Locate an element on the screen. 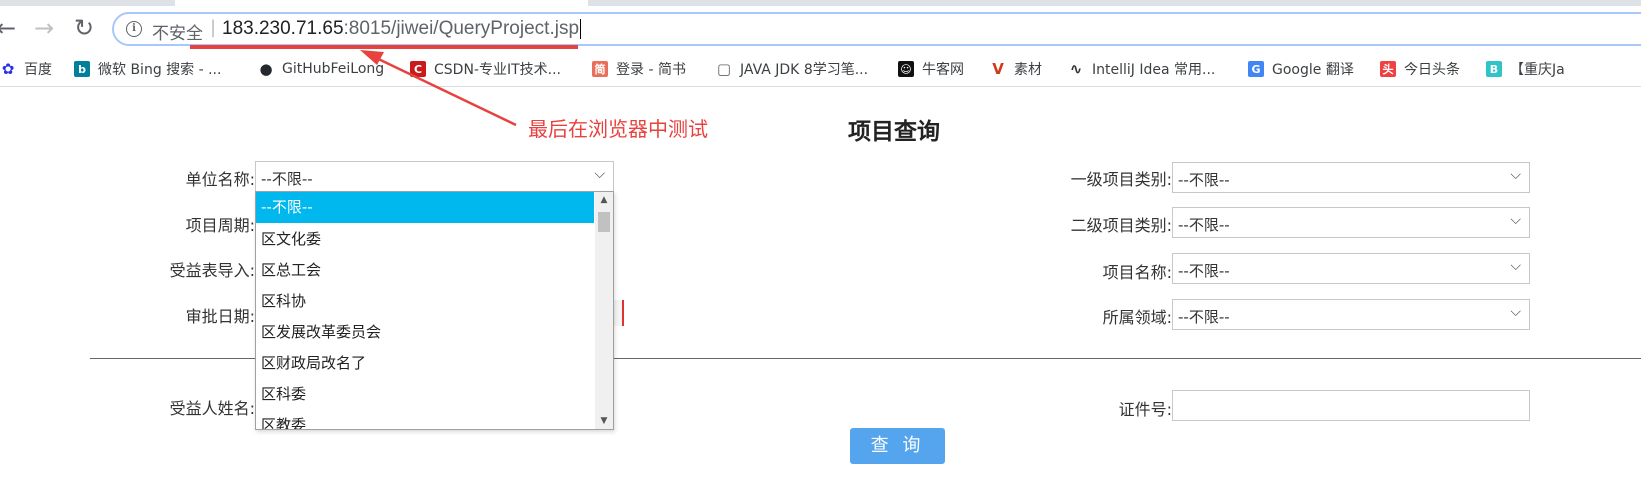  scroll-down-icon: ▼ is located at coordinates (604, 421).